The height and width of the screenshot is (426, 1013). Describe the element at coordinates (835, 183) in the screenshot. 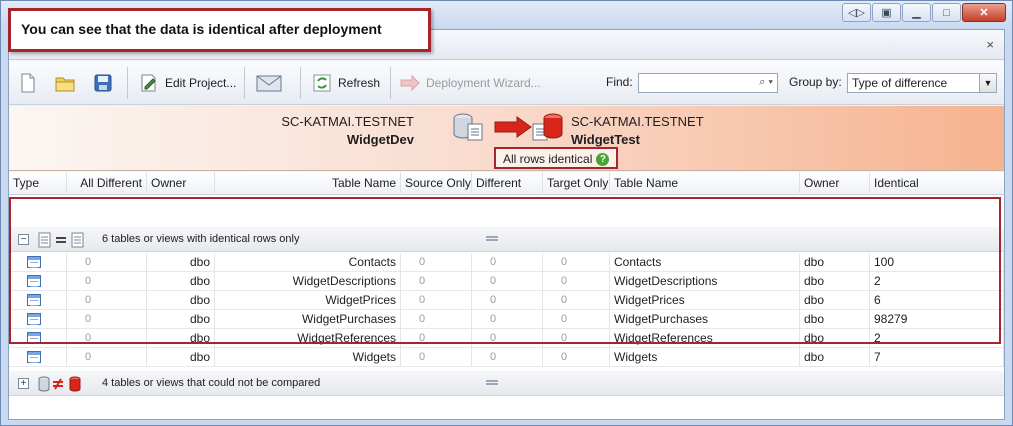

I see `col-target-owner: Owner` at that location.